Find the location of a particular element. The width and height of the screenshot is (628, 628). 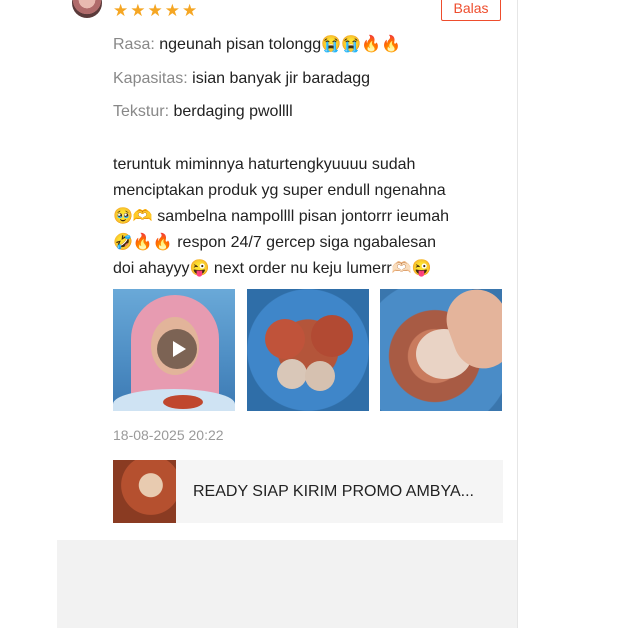

attribute-key: Rasa: is located at coordinates (136, 44).